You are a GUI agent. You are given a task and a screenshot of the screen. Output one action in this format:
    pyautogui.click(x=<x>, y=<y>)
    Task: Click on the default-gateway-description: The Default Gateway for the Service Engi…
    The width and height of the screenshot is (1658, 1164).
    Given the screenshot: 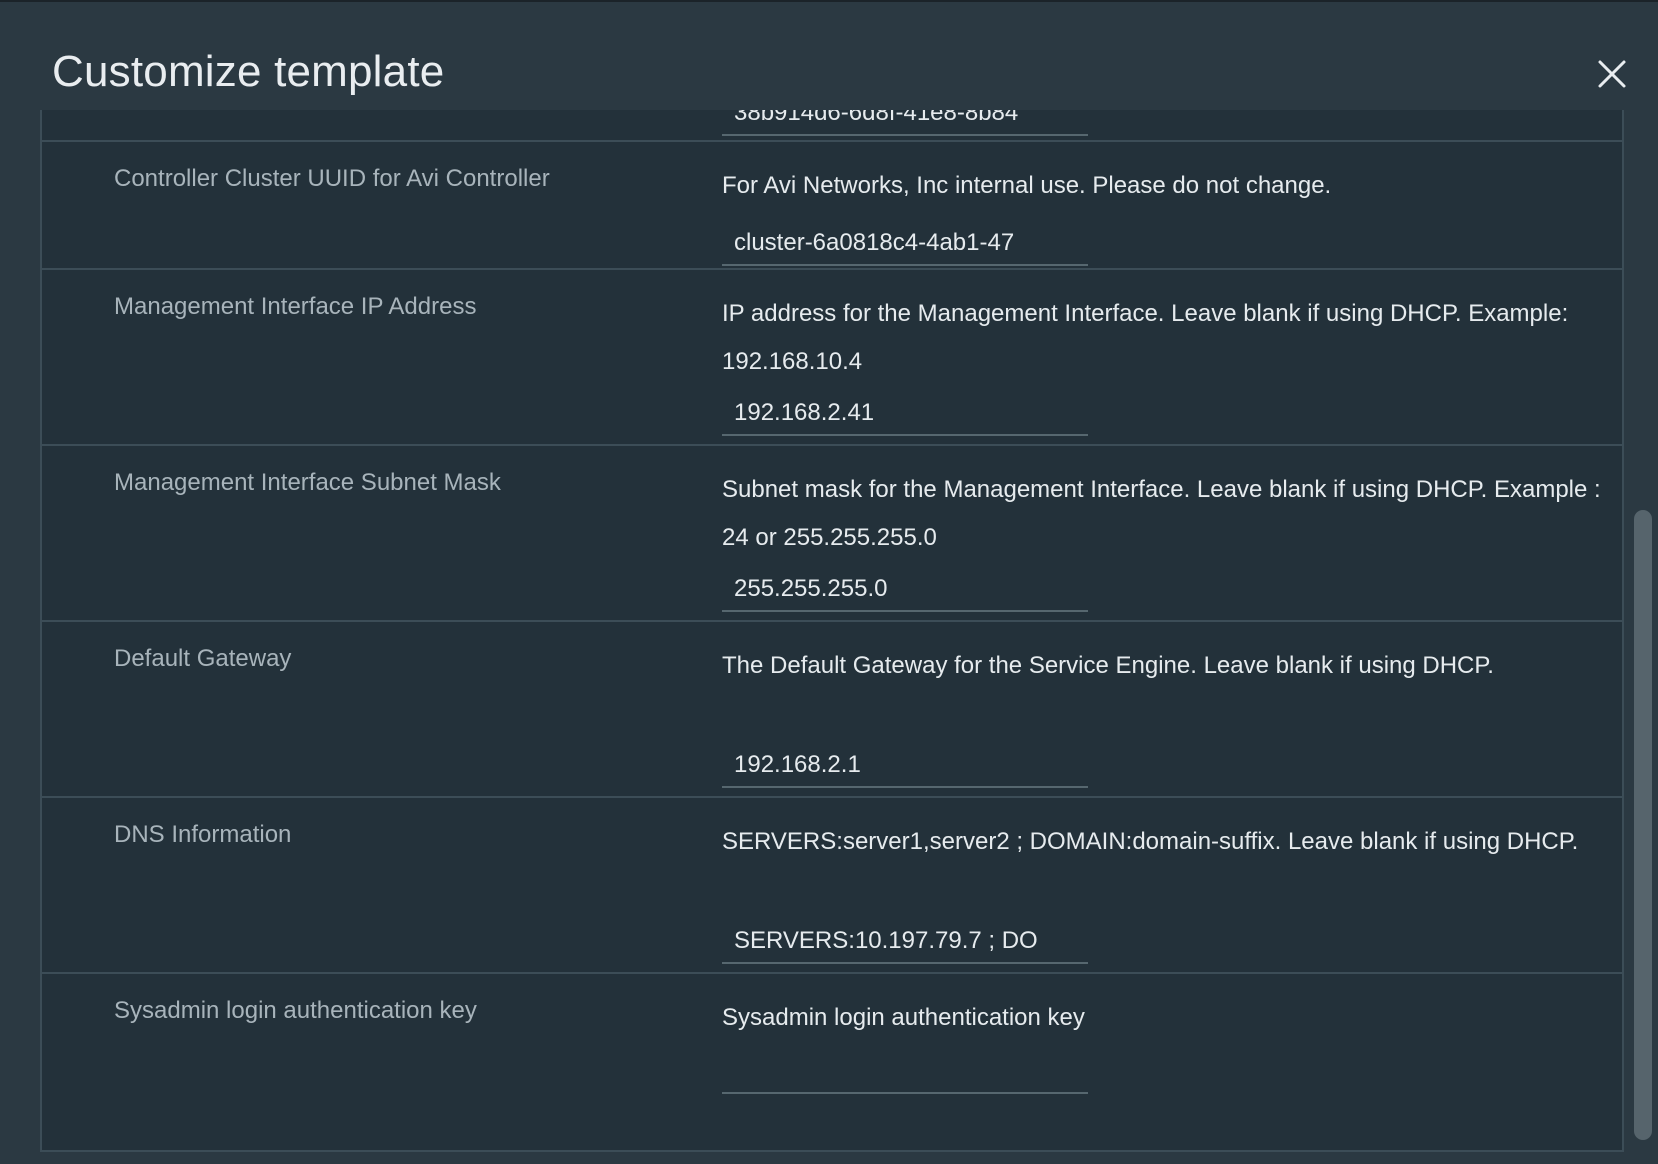 What is the action you would take?
    pyautogui.click(x=1108, y=665)
    